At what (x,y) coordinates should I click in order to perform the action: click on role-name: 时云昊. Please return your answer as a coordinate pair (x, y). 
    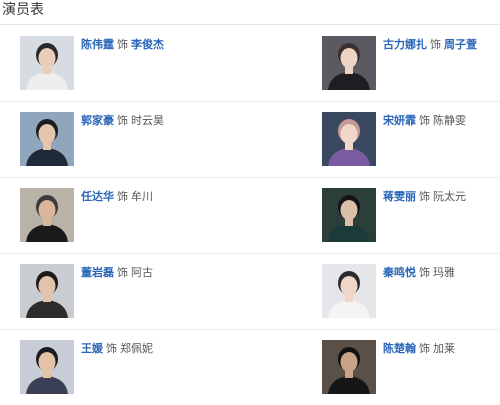
    Looking at the image, I should click on (147, 120).